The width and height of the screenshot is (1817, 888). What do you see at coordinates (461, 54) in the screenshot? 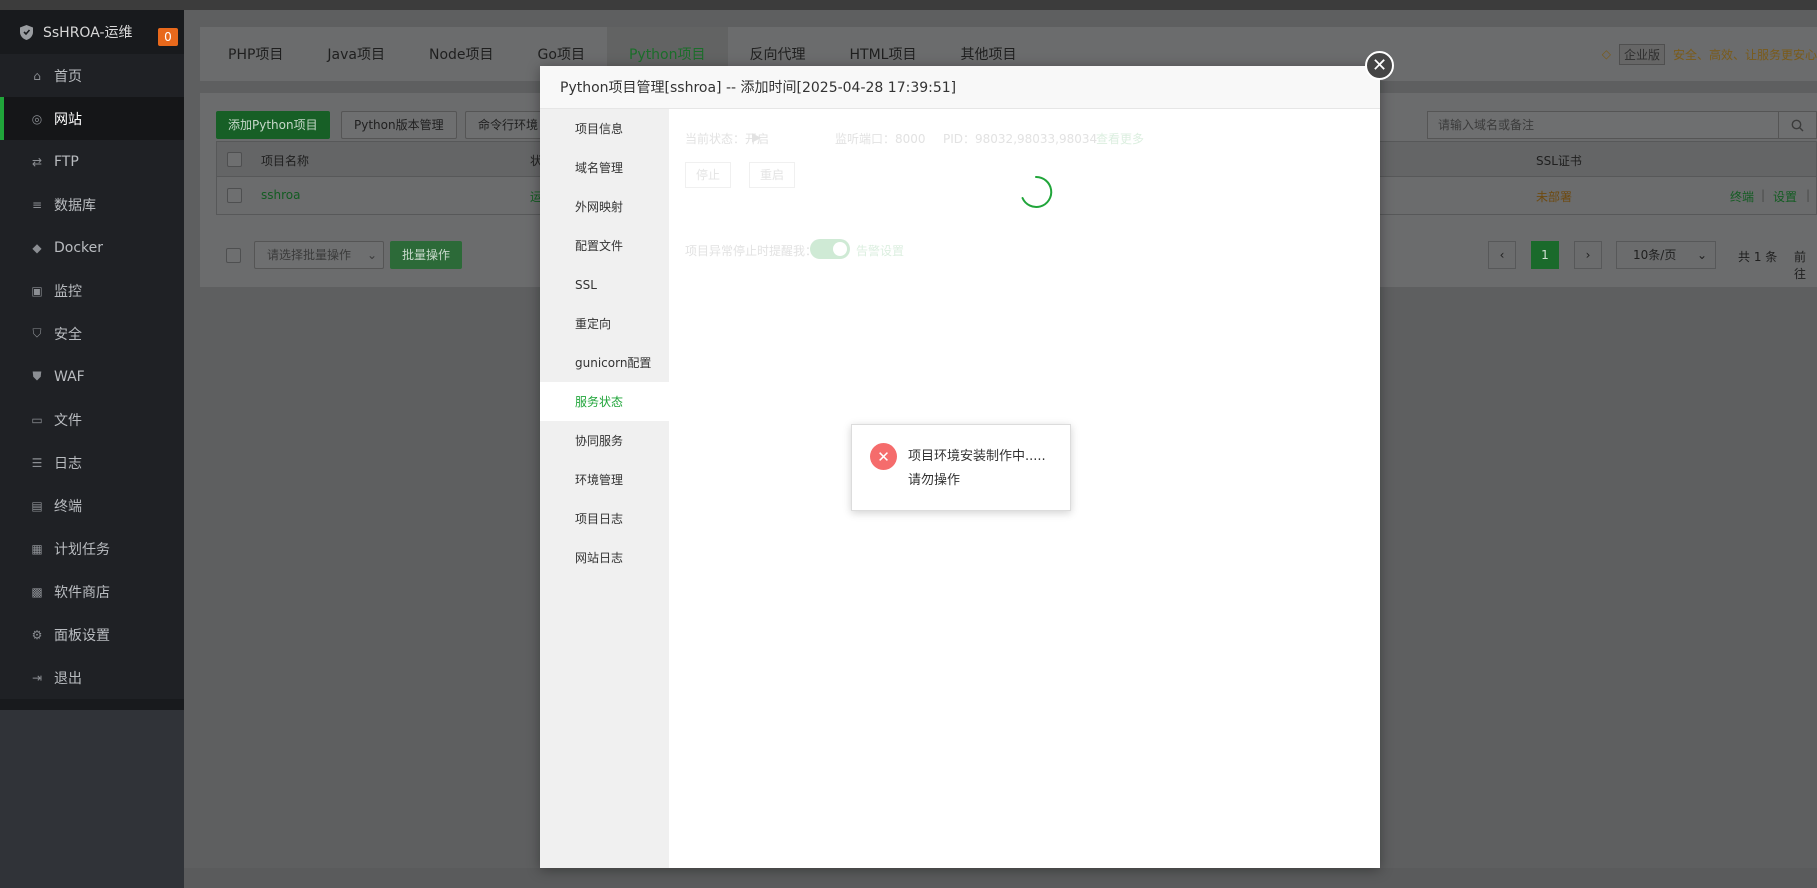
I see `tab-2: Node项目` at bounding box center [461, 54].